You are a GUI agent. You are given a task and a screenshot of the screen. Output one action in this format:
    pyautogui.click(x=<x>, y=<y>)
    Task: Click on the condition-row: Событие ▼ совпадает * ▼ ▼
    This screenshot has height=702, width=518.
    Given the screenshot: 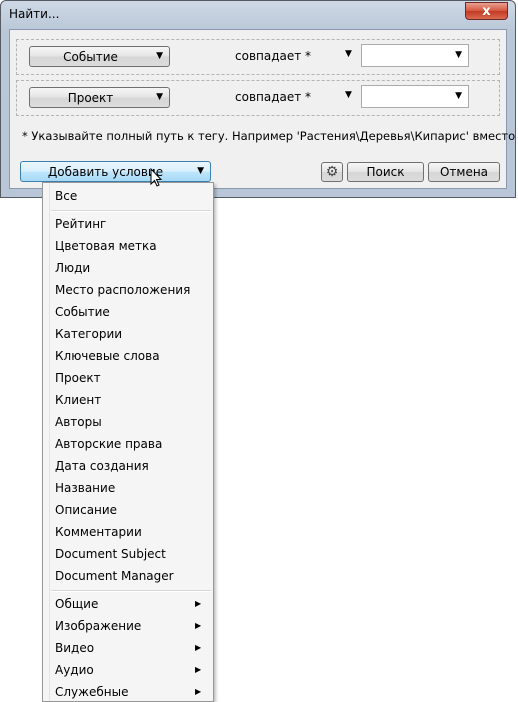 What is the action you would take?
    pyautogui.click(x=258, y=57)
    